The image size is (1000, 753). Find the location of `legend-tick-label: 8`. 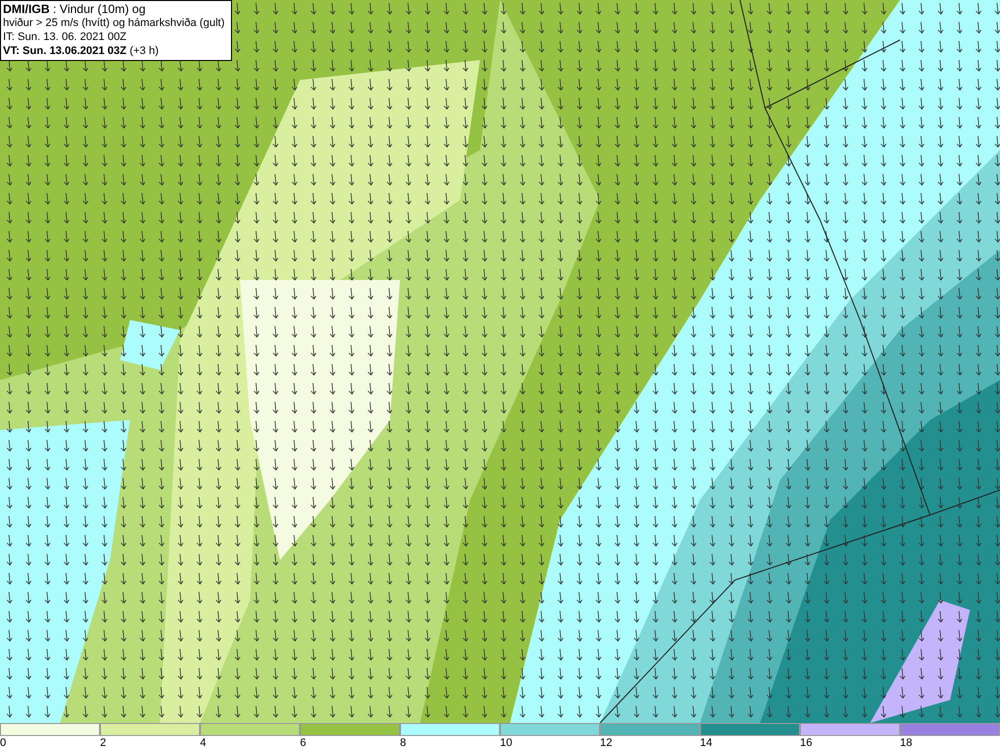

legend-tick-label: 8 is located at coordinates (403, 743).